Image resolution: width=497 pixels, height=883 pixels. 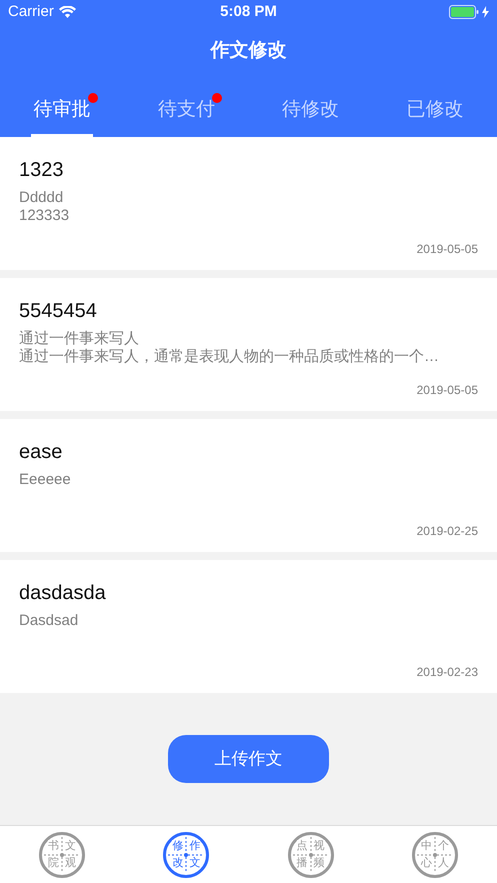 What do you see at coordinates (44, 216) in the screenshot?
I see `essay-excerpt: 123333` at bounding box center [44, 216].